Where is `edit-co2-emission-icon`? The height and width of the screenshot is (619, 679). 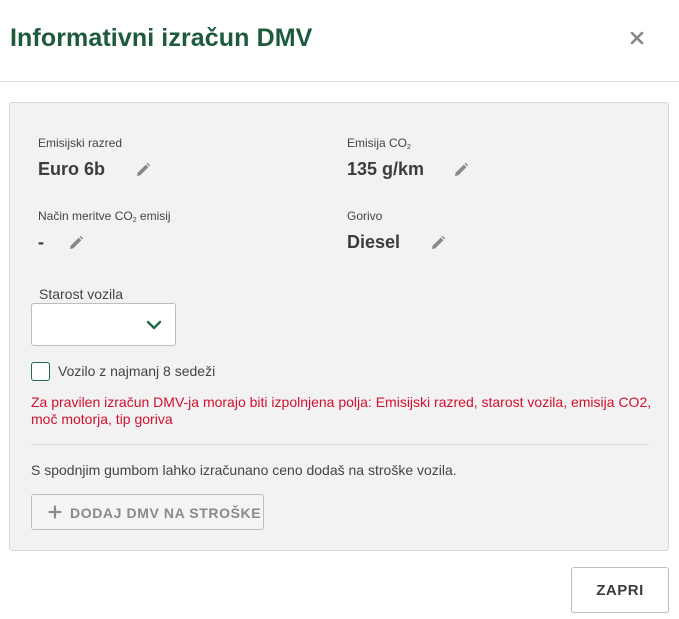 edit-co2-emission-icon is located at coordinates (461, 170).